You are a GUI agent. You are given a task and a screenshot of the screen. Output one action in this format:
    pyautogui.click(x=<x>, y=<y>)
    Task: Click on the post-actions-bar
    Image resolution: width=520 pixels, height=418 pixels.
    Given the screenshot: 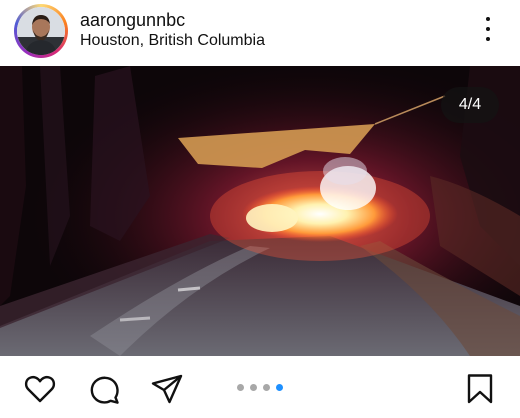 What is the action you would take?
    pyautogui.click(x=260, y=387)
    